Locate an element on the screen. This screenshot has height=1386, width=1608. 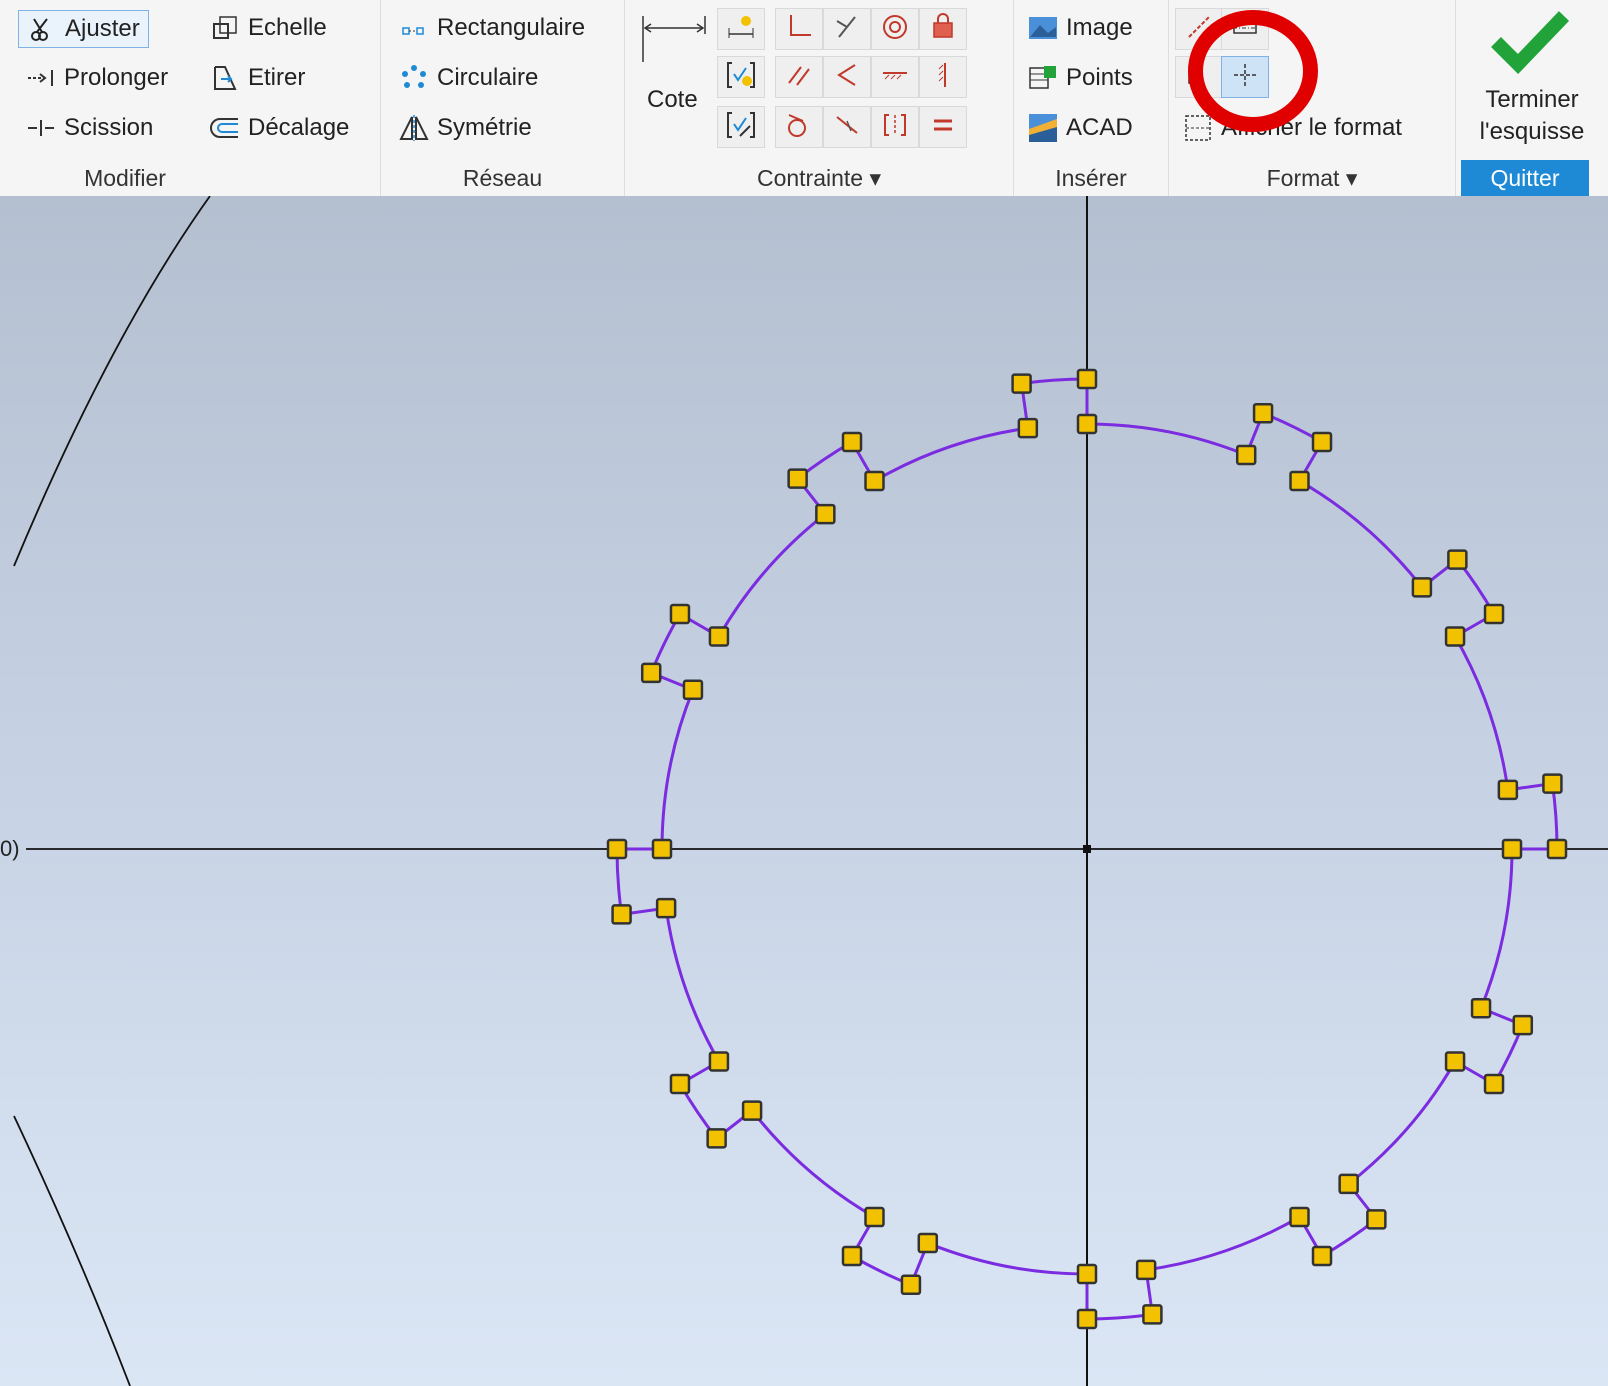
horizontal-constraint-button is located at coordinates (895, 77).